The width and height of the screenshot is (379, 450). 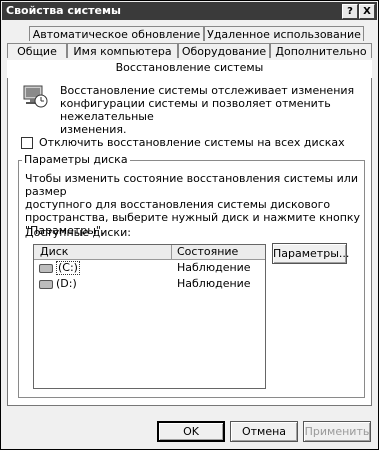 What do you see at coordinates (171, 252) in the screenshot?
I see `column-divider` at bounding box center [171, 252].